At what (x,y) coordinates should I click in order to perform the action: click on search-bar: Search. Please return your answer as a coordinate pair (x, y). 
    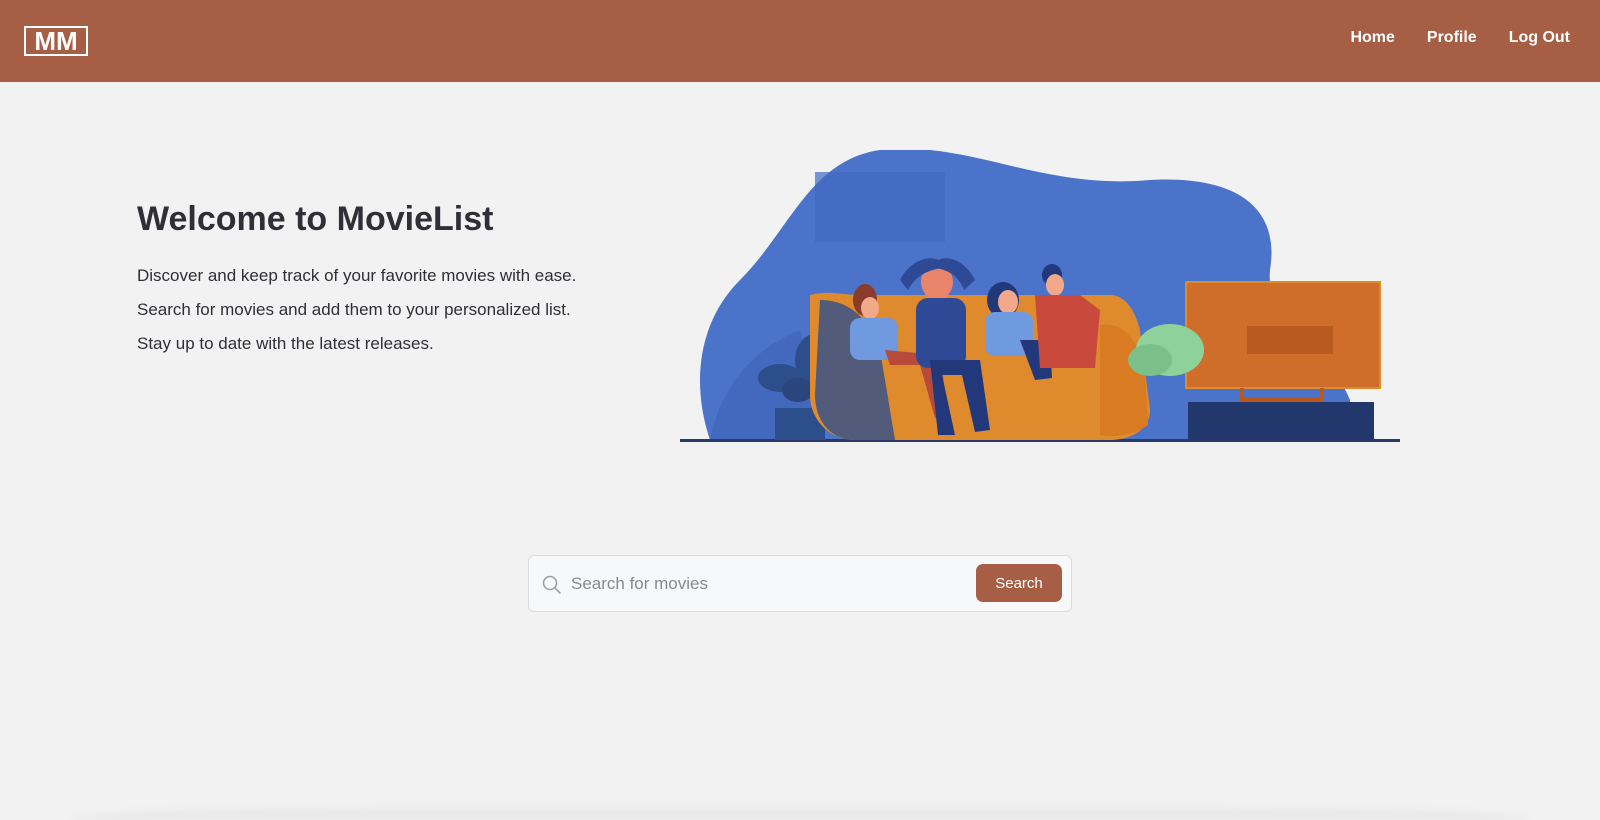
    Looking at the image, I should click on (800, 583).